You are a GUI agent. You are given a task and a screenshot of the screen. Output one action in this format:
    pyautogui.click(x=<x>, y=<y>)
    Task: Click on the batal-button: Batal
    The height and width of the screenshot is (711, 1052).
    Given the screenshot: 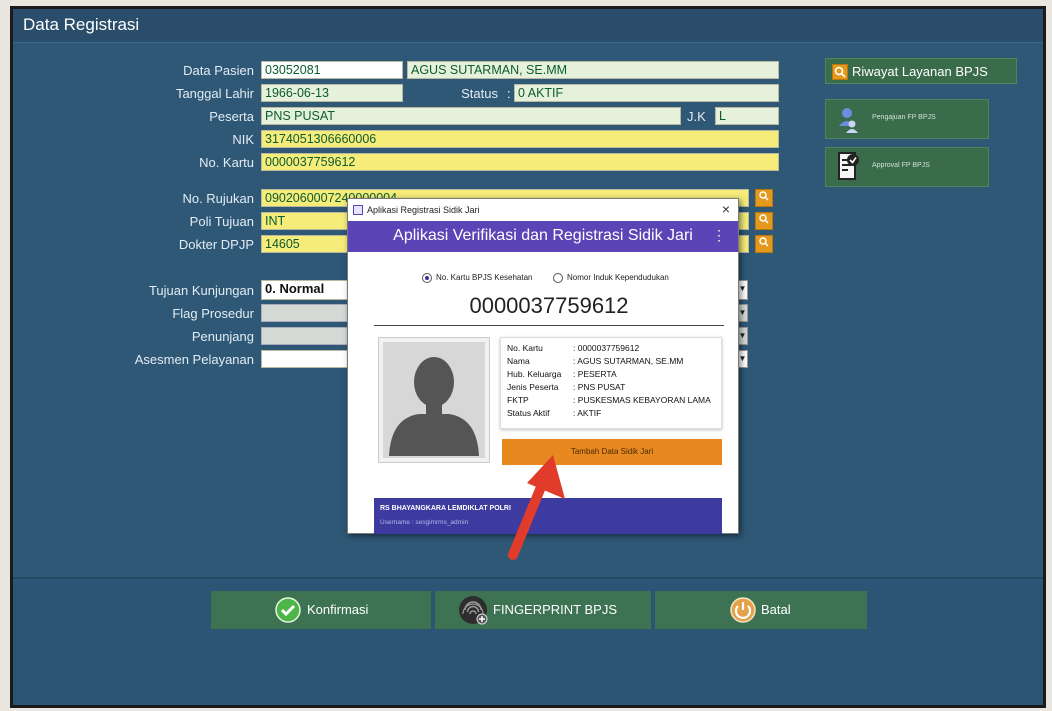 What is the action you would take?
    pyautogui.click(x=761, y=610)
    